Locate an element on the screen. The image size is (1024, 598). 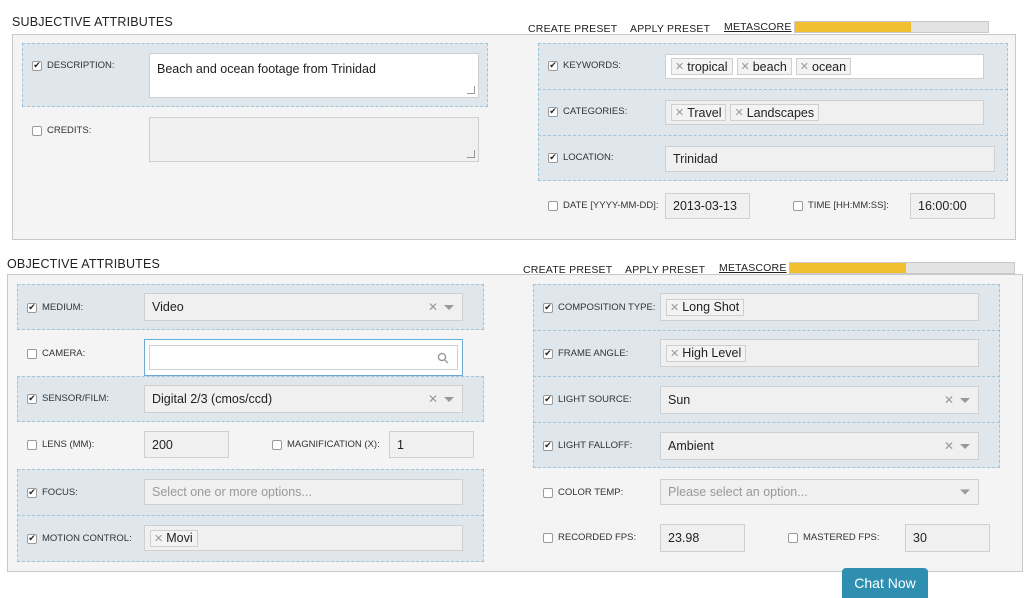
mastered-fps-input: 30 is located at coordinates (947, 538).